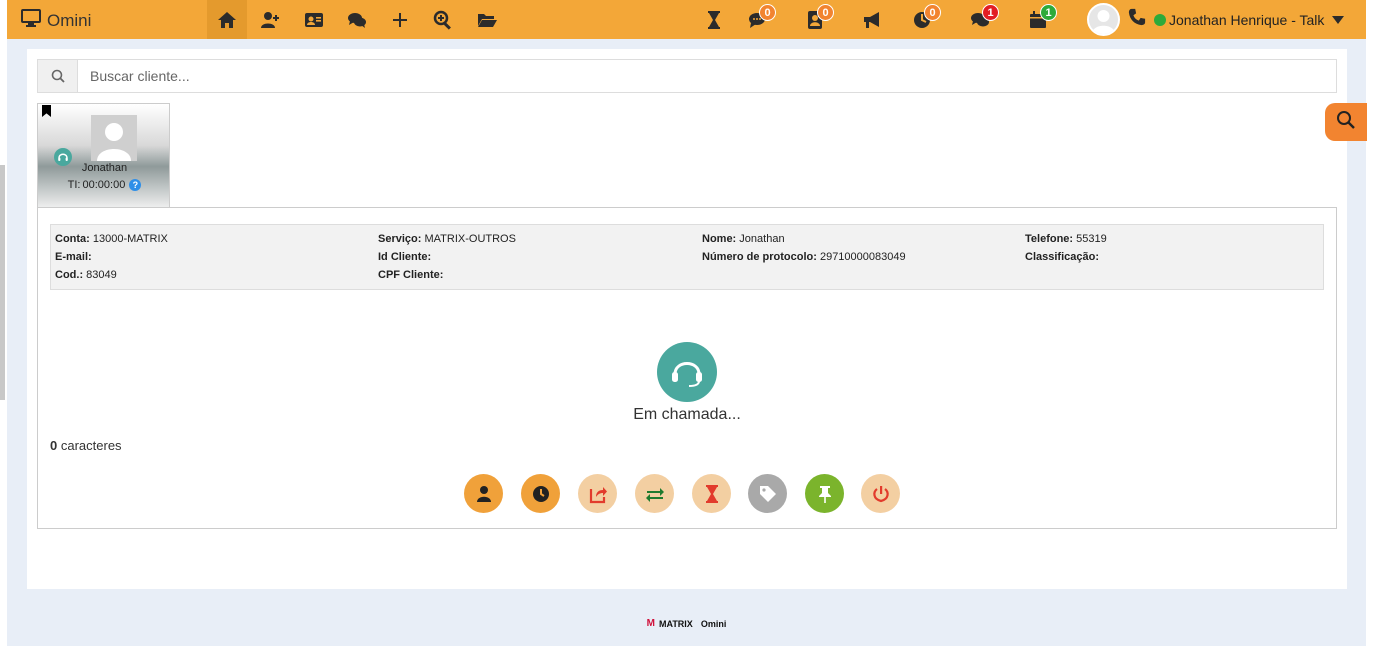  Describe the element at coordinates (980, 19) in the screenshot. I see `messages-icon: 1` at that location.